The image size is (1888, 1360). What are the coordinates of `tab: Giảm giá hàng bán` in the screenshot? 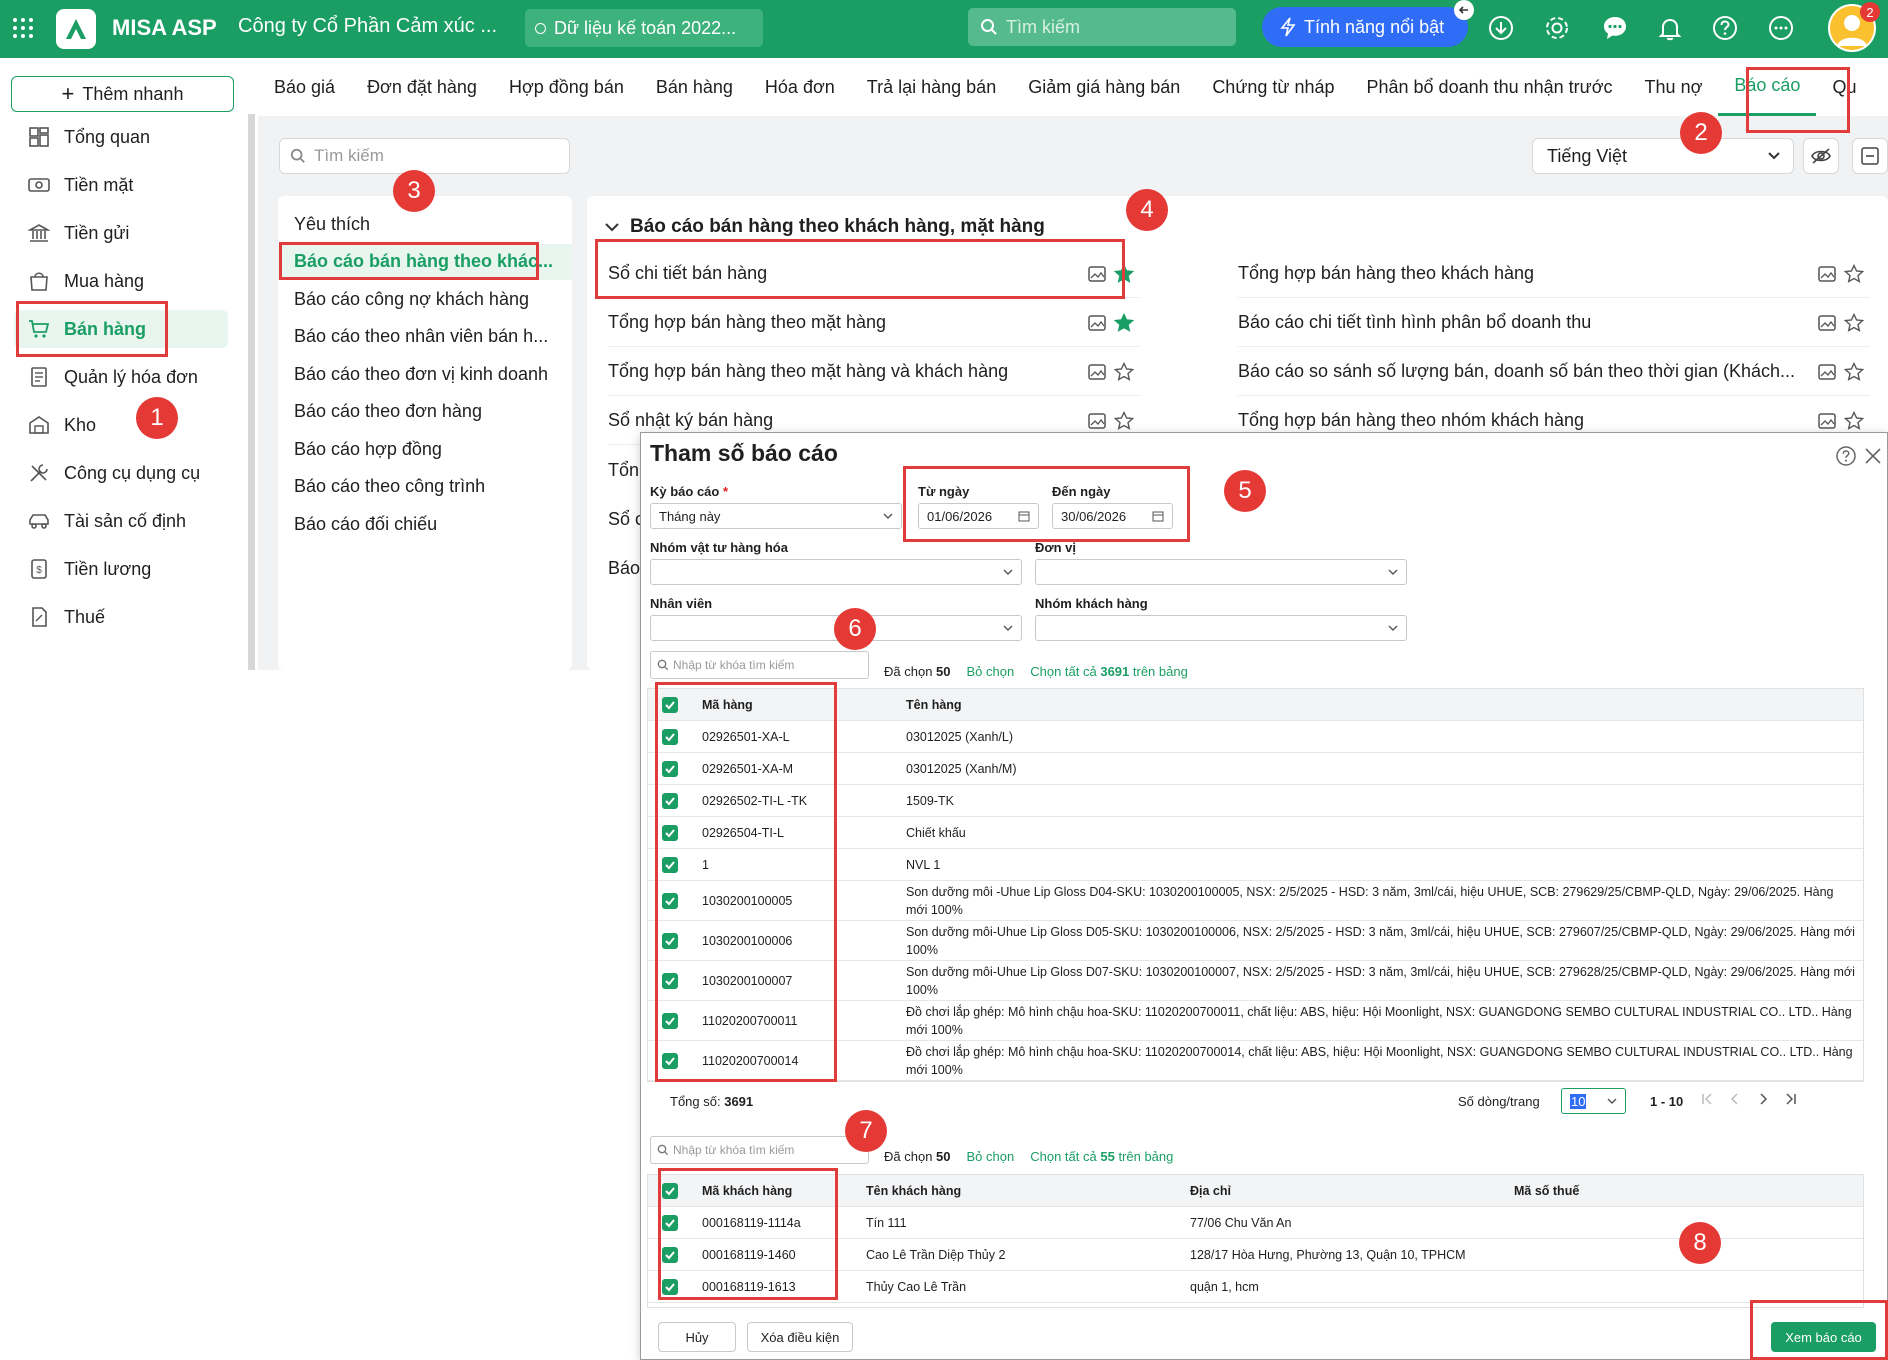 It's located at (1104, 87).